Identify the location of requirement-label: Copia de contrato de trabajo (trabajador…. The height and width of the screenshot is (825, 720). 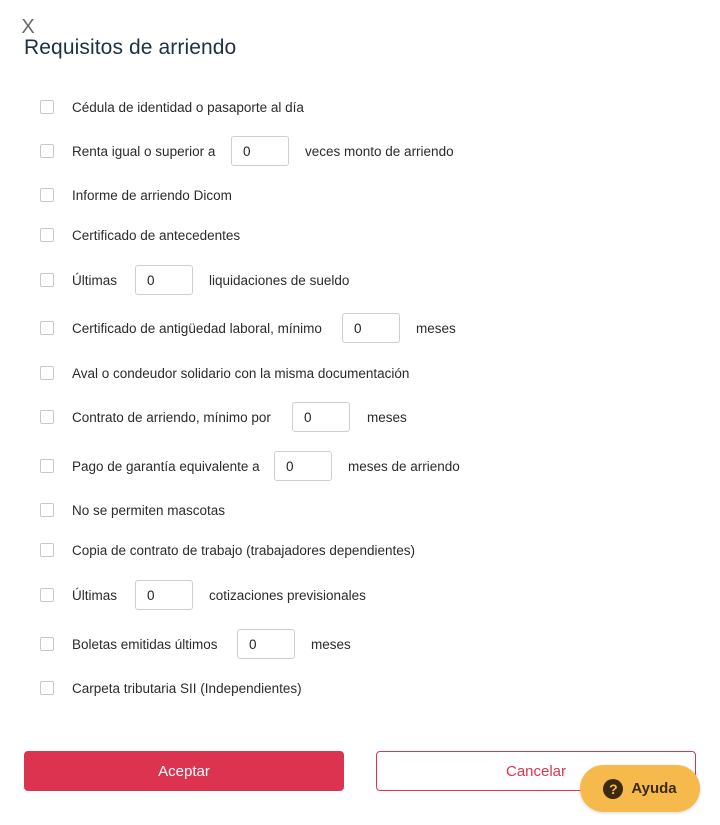
(243, 550).